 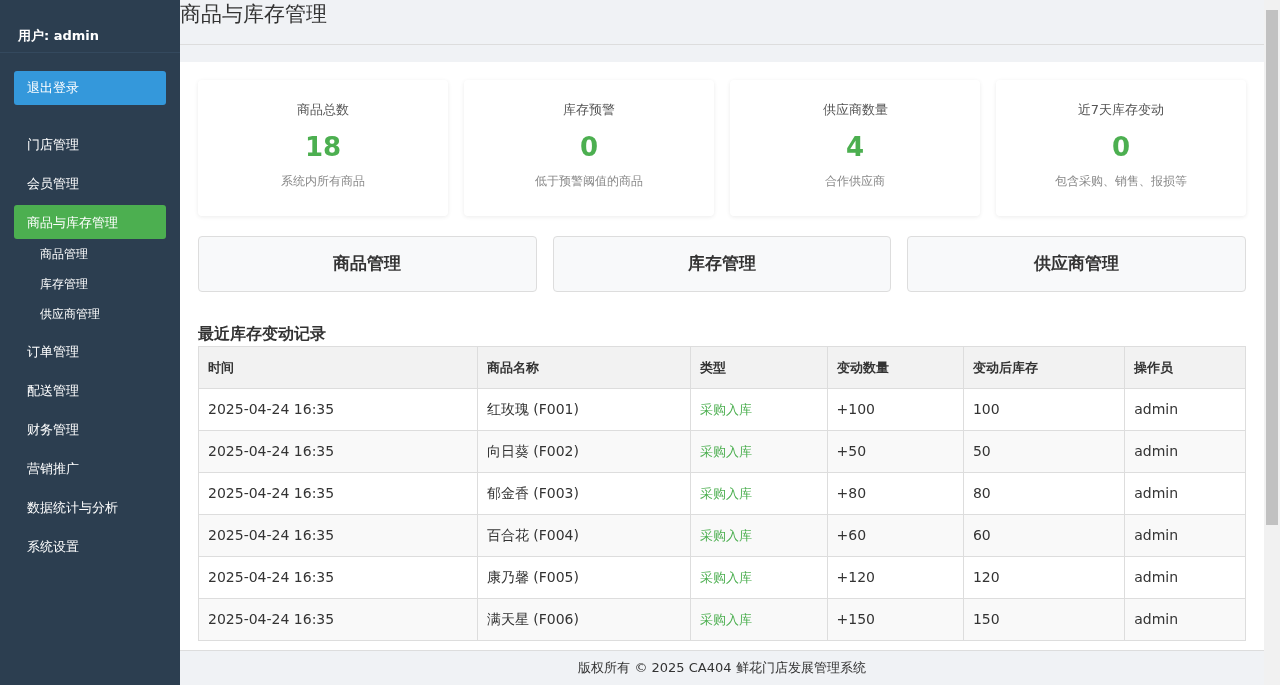 What do you see at coordinates (90, 253) in the screenshot?
I see `sidebar-subitem: 商品管理` at bounding box center [90, 253].